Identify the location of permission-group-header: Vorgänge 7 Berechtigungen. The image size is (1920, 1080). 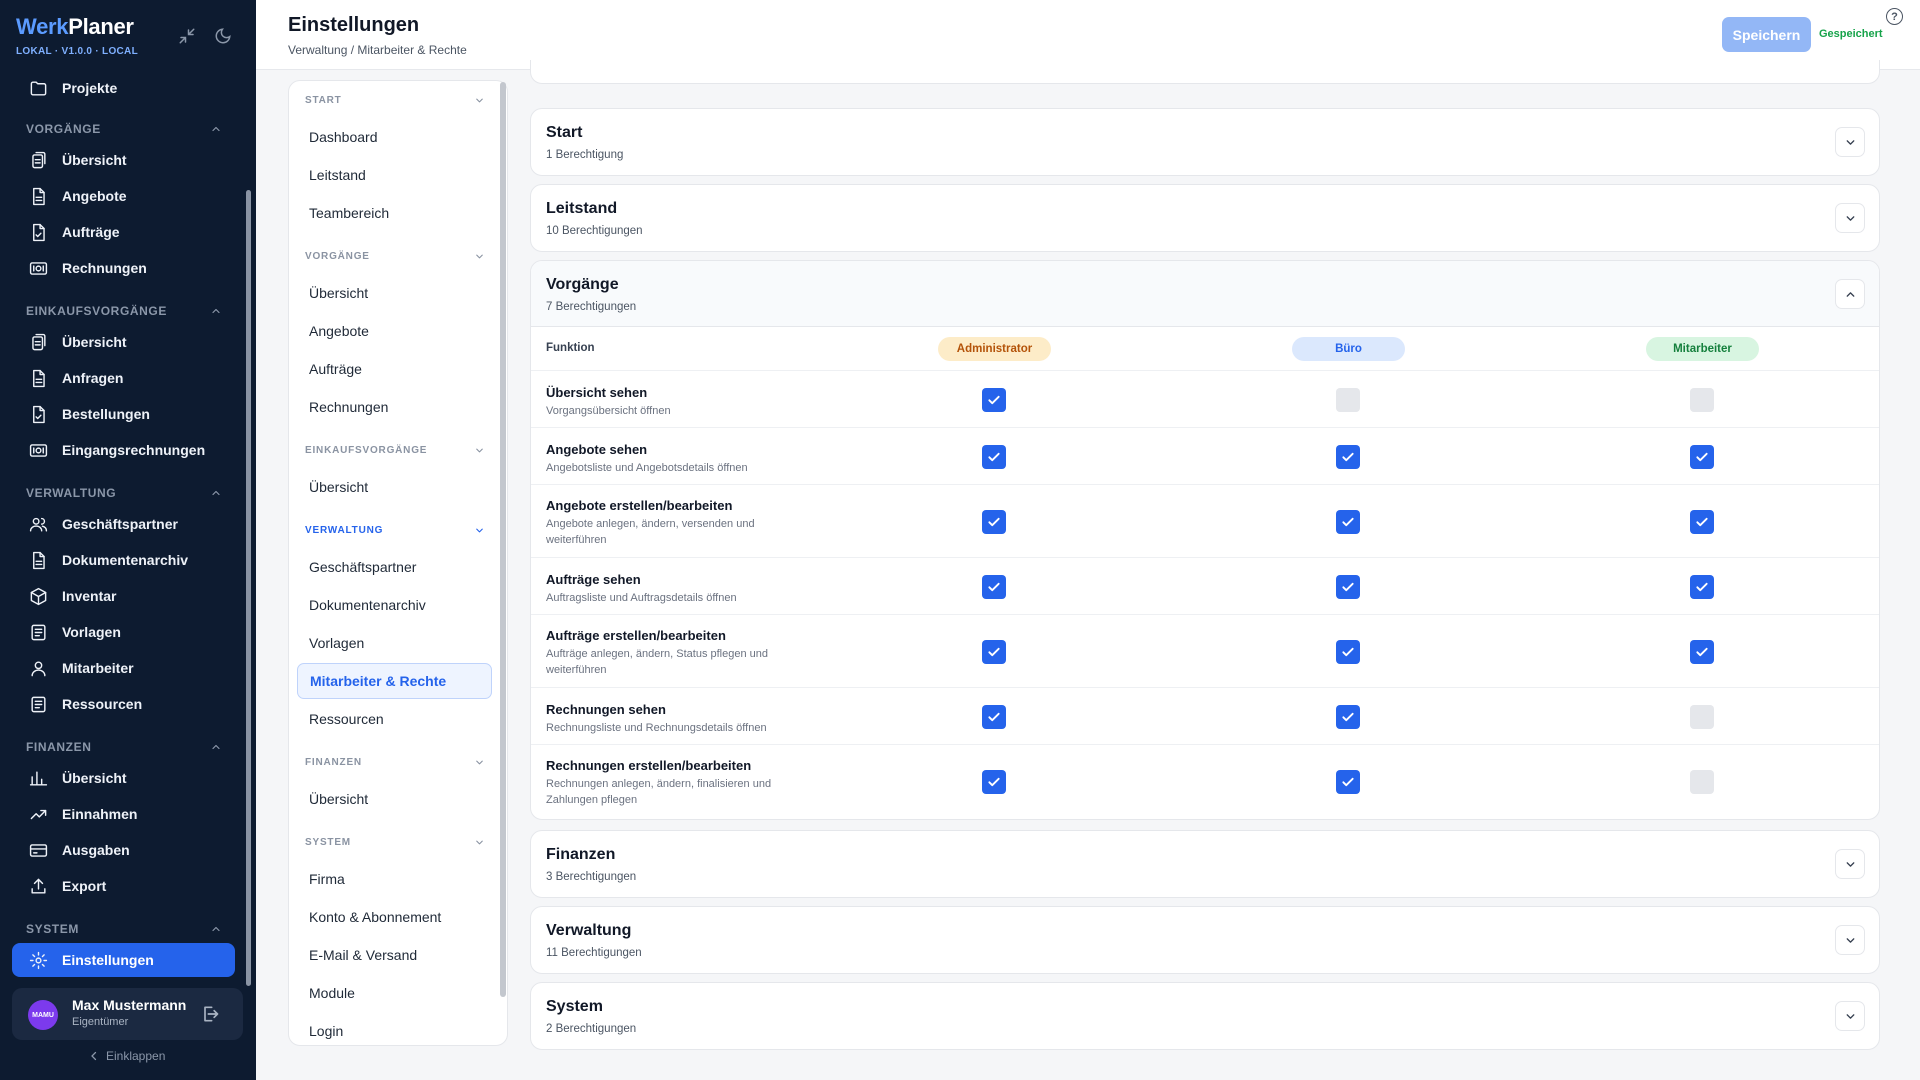
(1205, 294).